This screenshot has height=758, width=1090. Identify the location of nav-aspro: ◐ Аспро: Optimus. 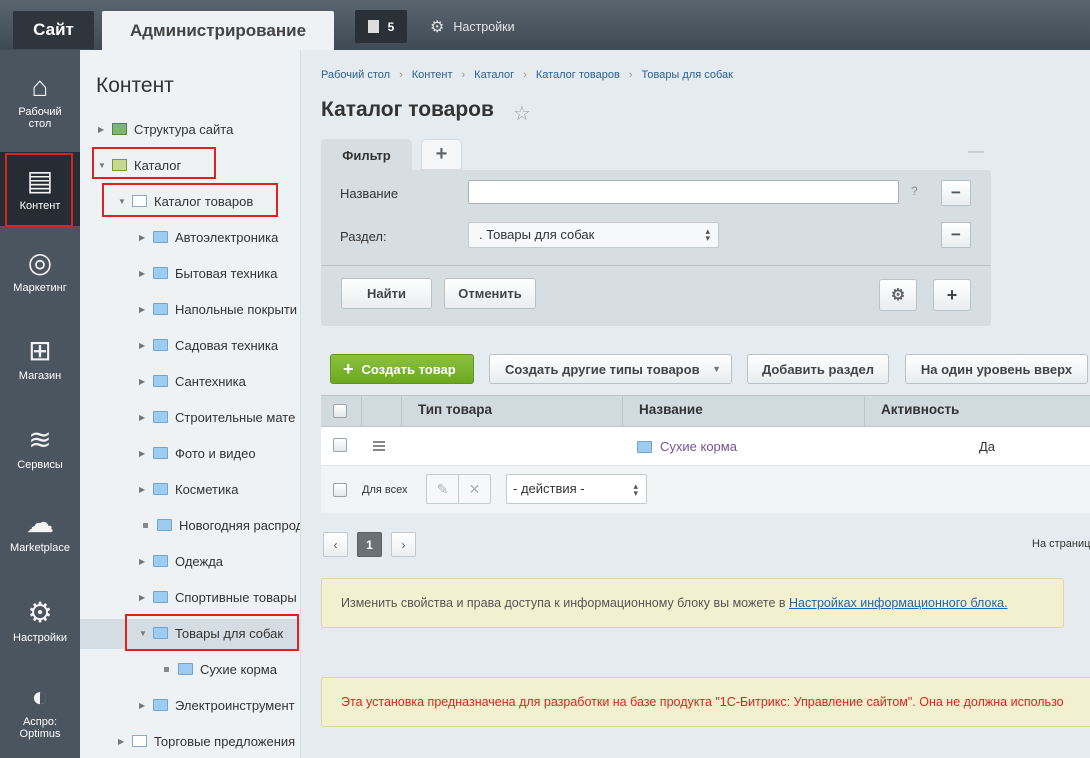
(40, 711).